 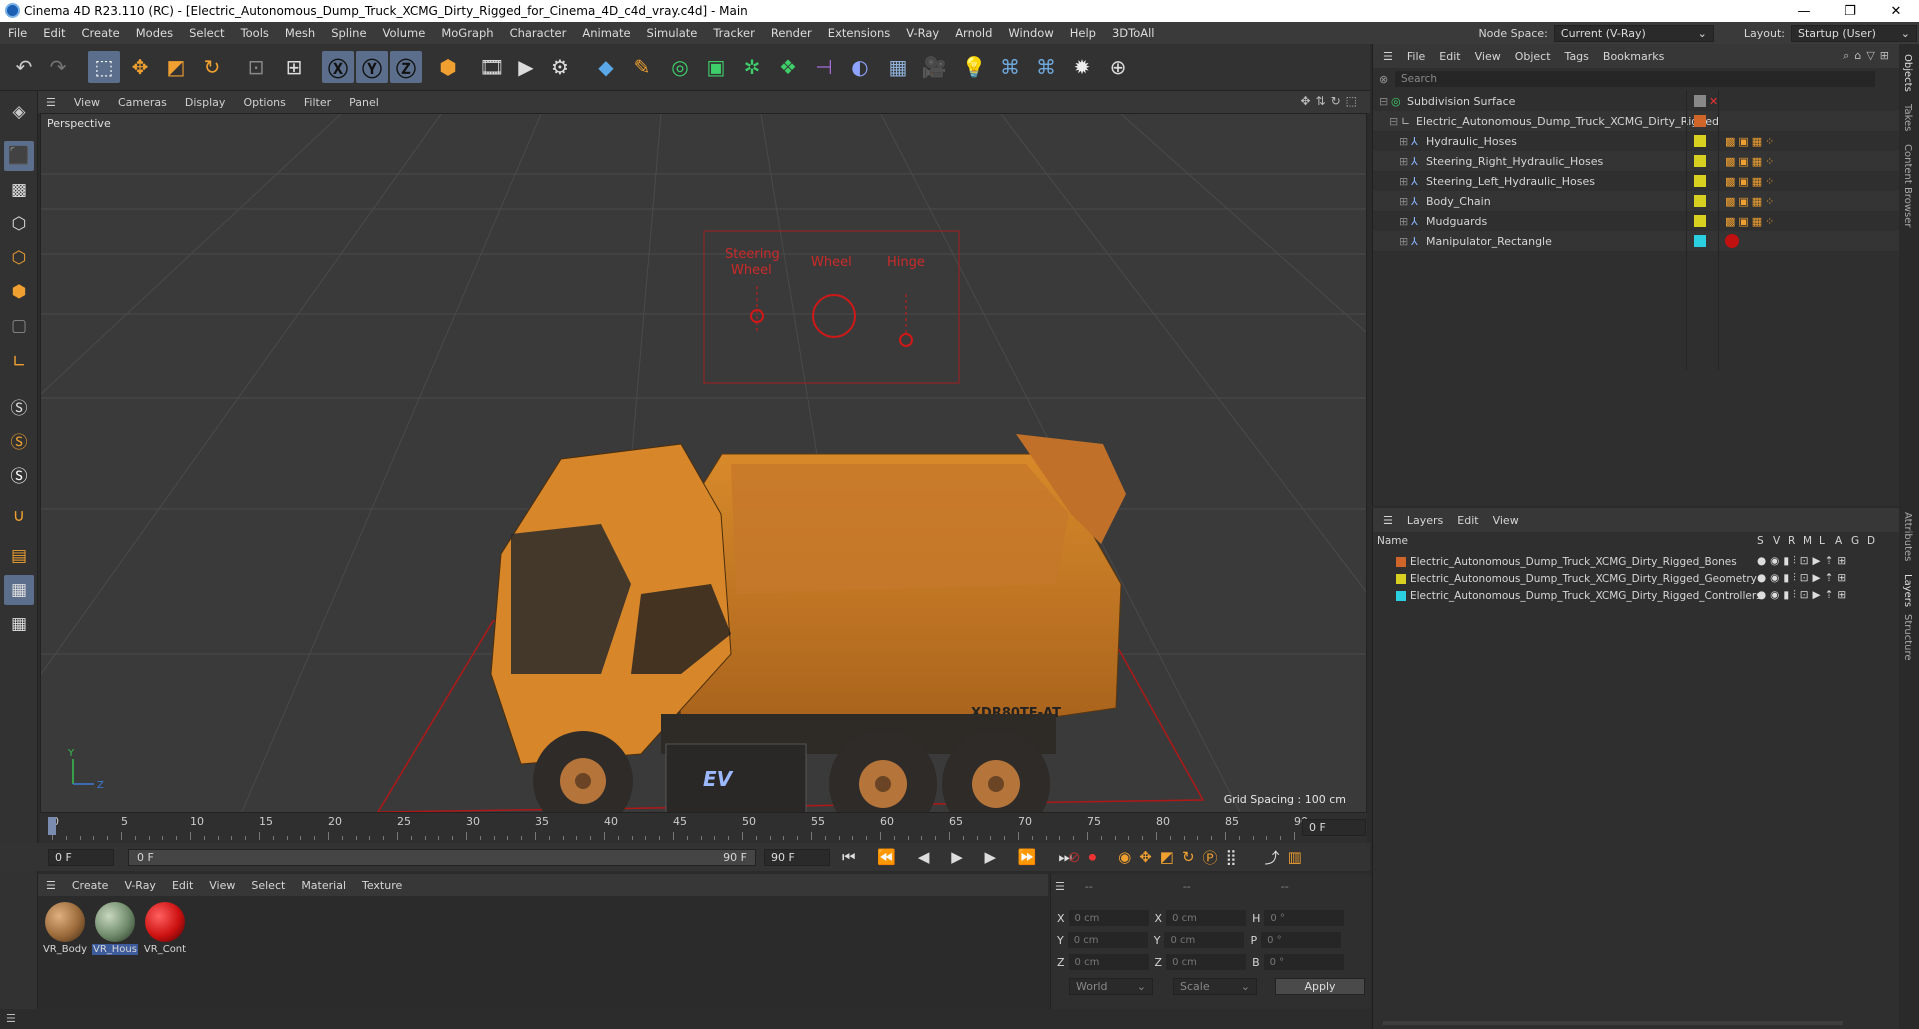 I want to click on light-icon: 💡, so click(x=974, y=67).